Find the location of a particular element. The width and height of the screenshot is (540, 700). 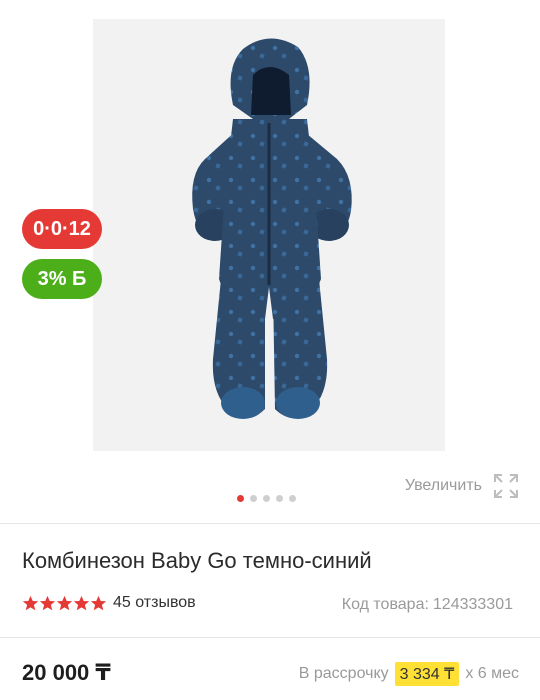

installment-offer: В рассрочку 3 334 ₸ х 6 мес is located at coordinates (409, 674).